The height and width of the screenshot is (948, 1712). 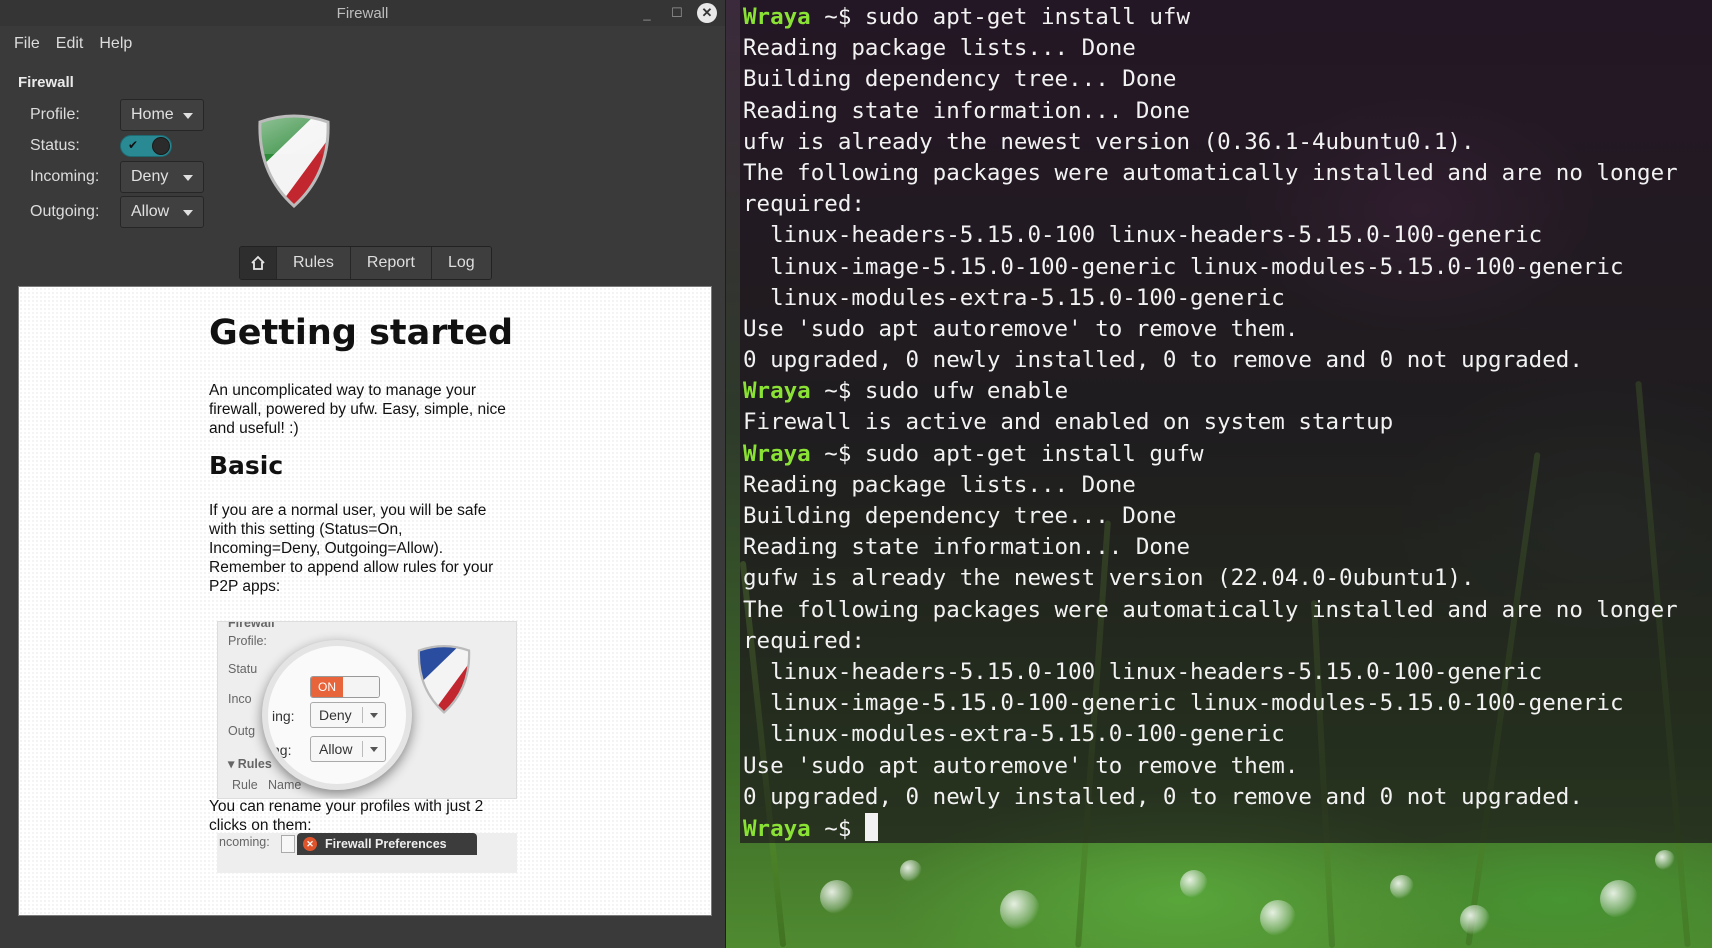 I want to click on basic-heading: Basic, so click(x=246, y=465).